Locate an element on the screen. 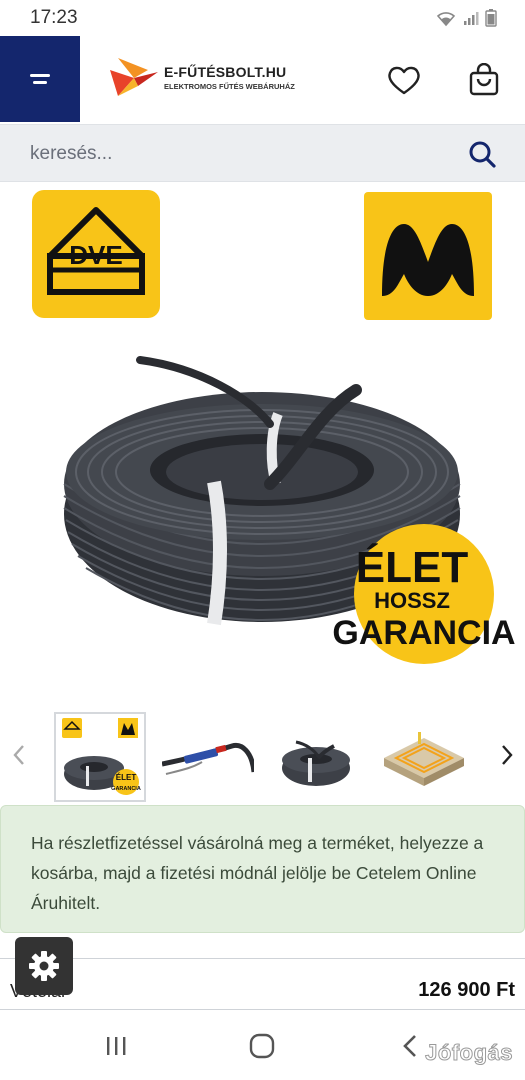  thumb-cable-coil-badges: ÉLET GARANCIA is located at coordinates (100, 757).